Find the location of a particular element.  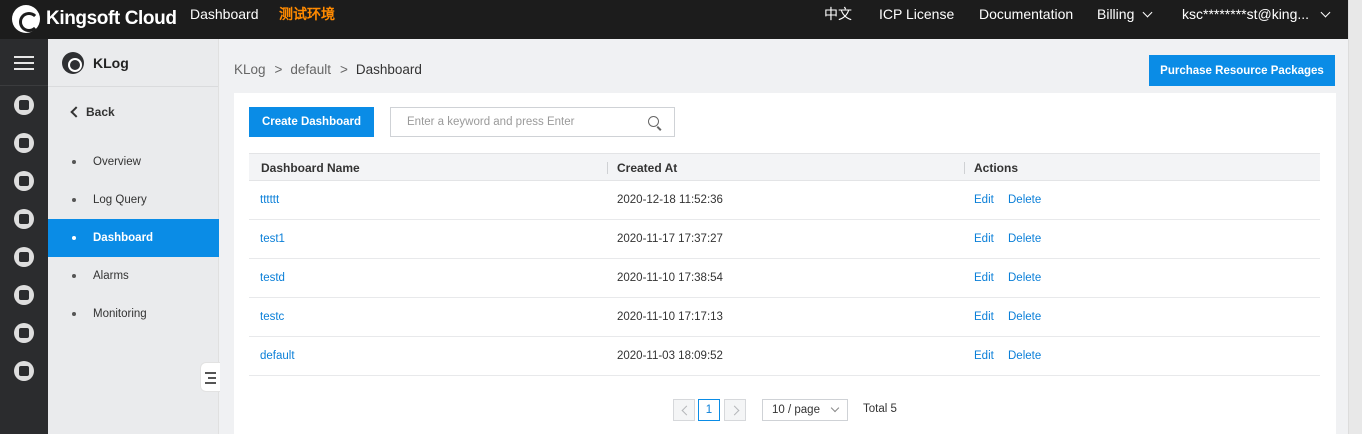

klog-icon is located at coordinates (73, 62).